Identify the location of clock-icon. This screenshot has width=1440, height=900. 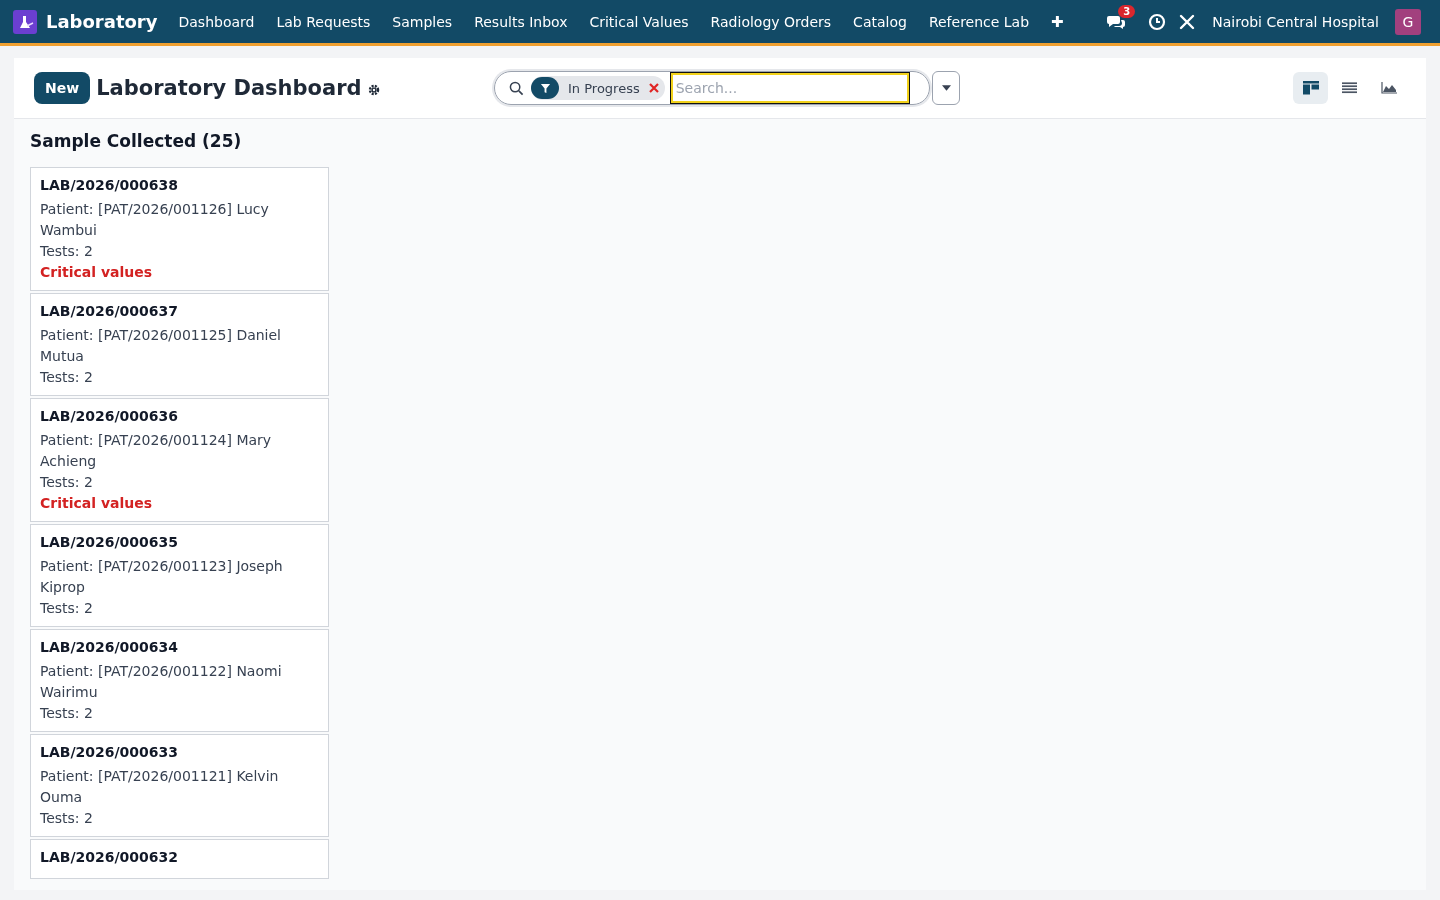
(1157, 21).